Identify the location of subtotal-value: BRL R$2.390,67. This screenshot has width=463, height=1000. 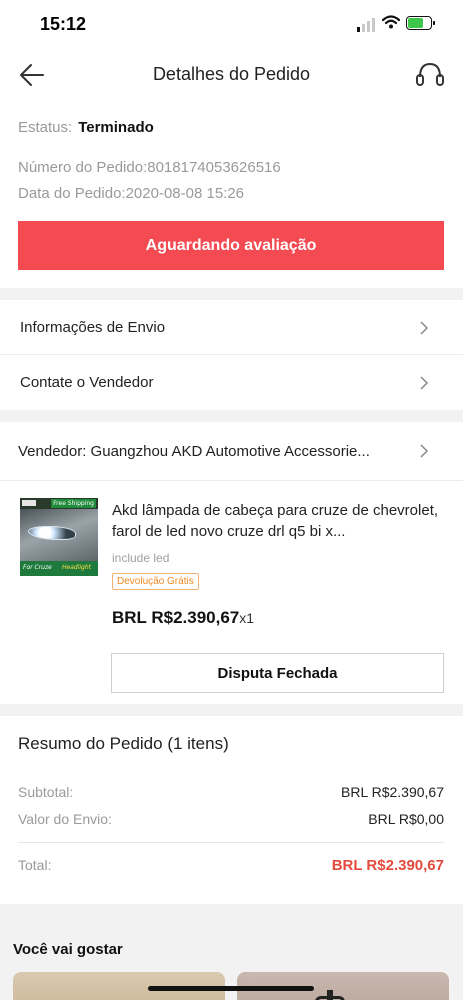
(392, 792).